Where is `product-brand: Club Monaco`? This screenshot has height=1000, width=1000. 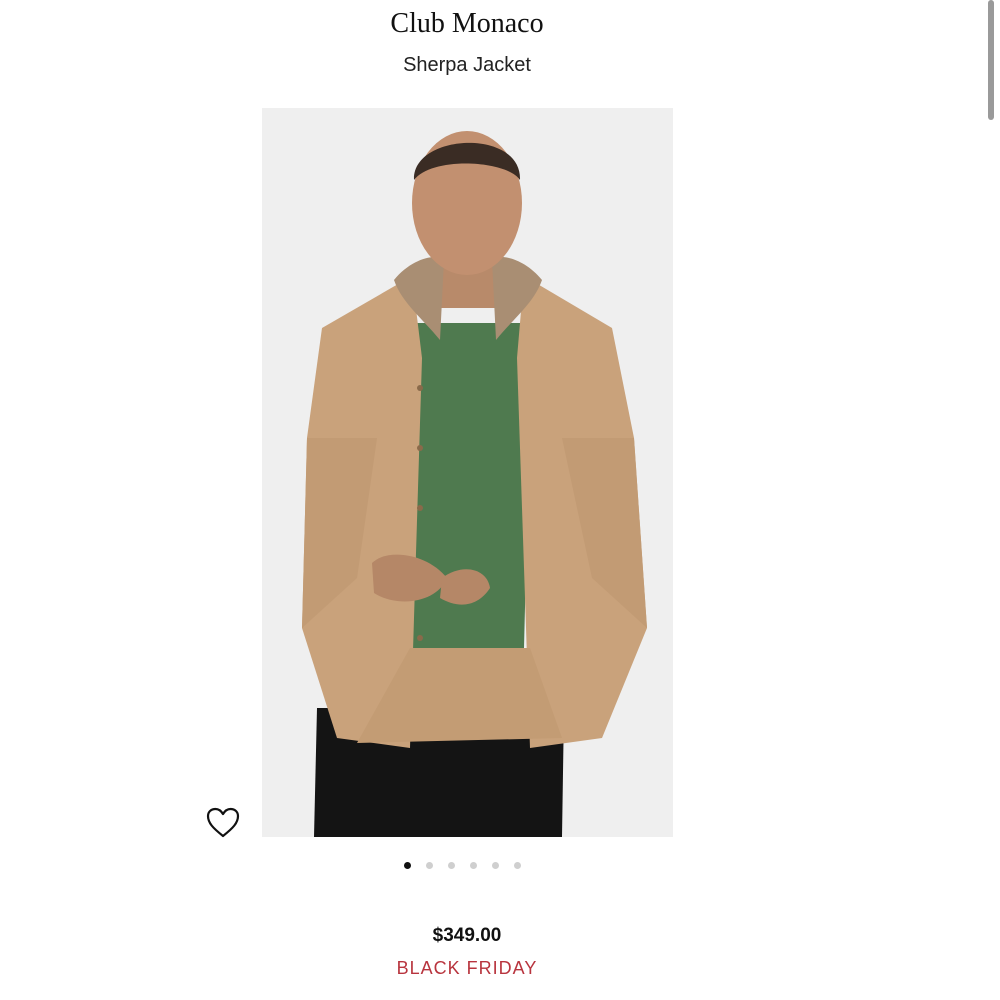
product-brand: Club Monaco is located at coordinates (467, 23).